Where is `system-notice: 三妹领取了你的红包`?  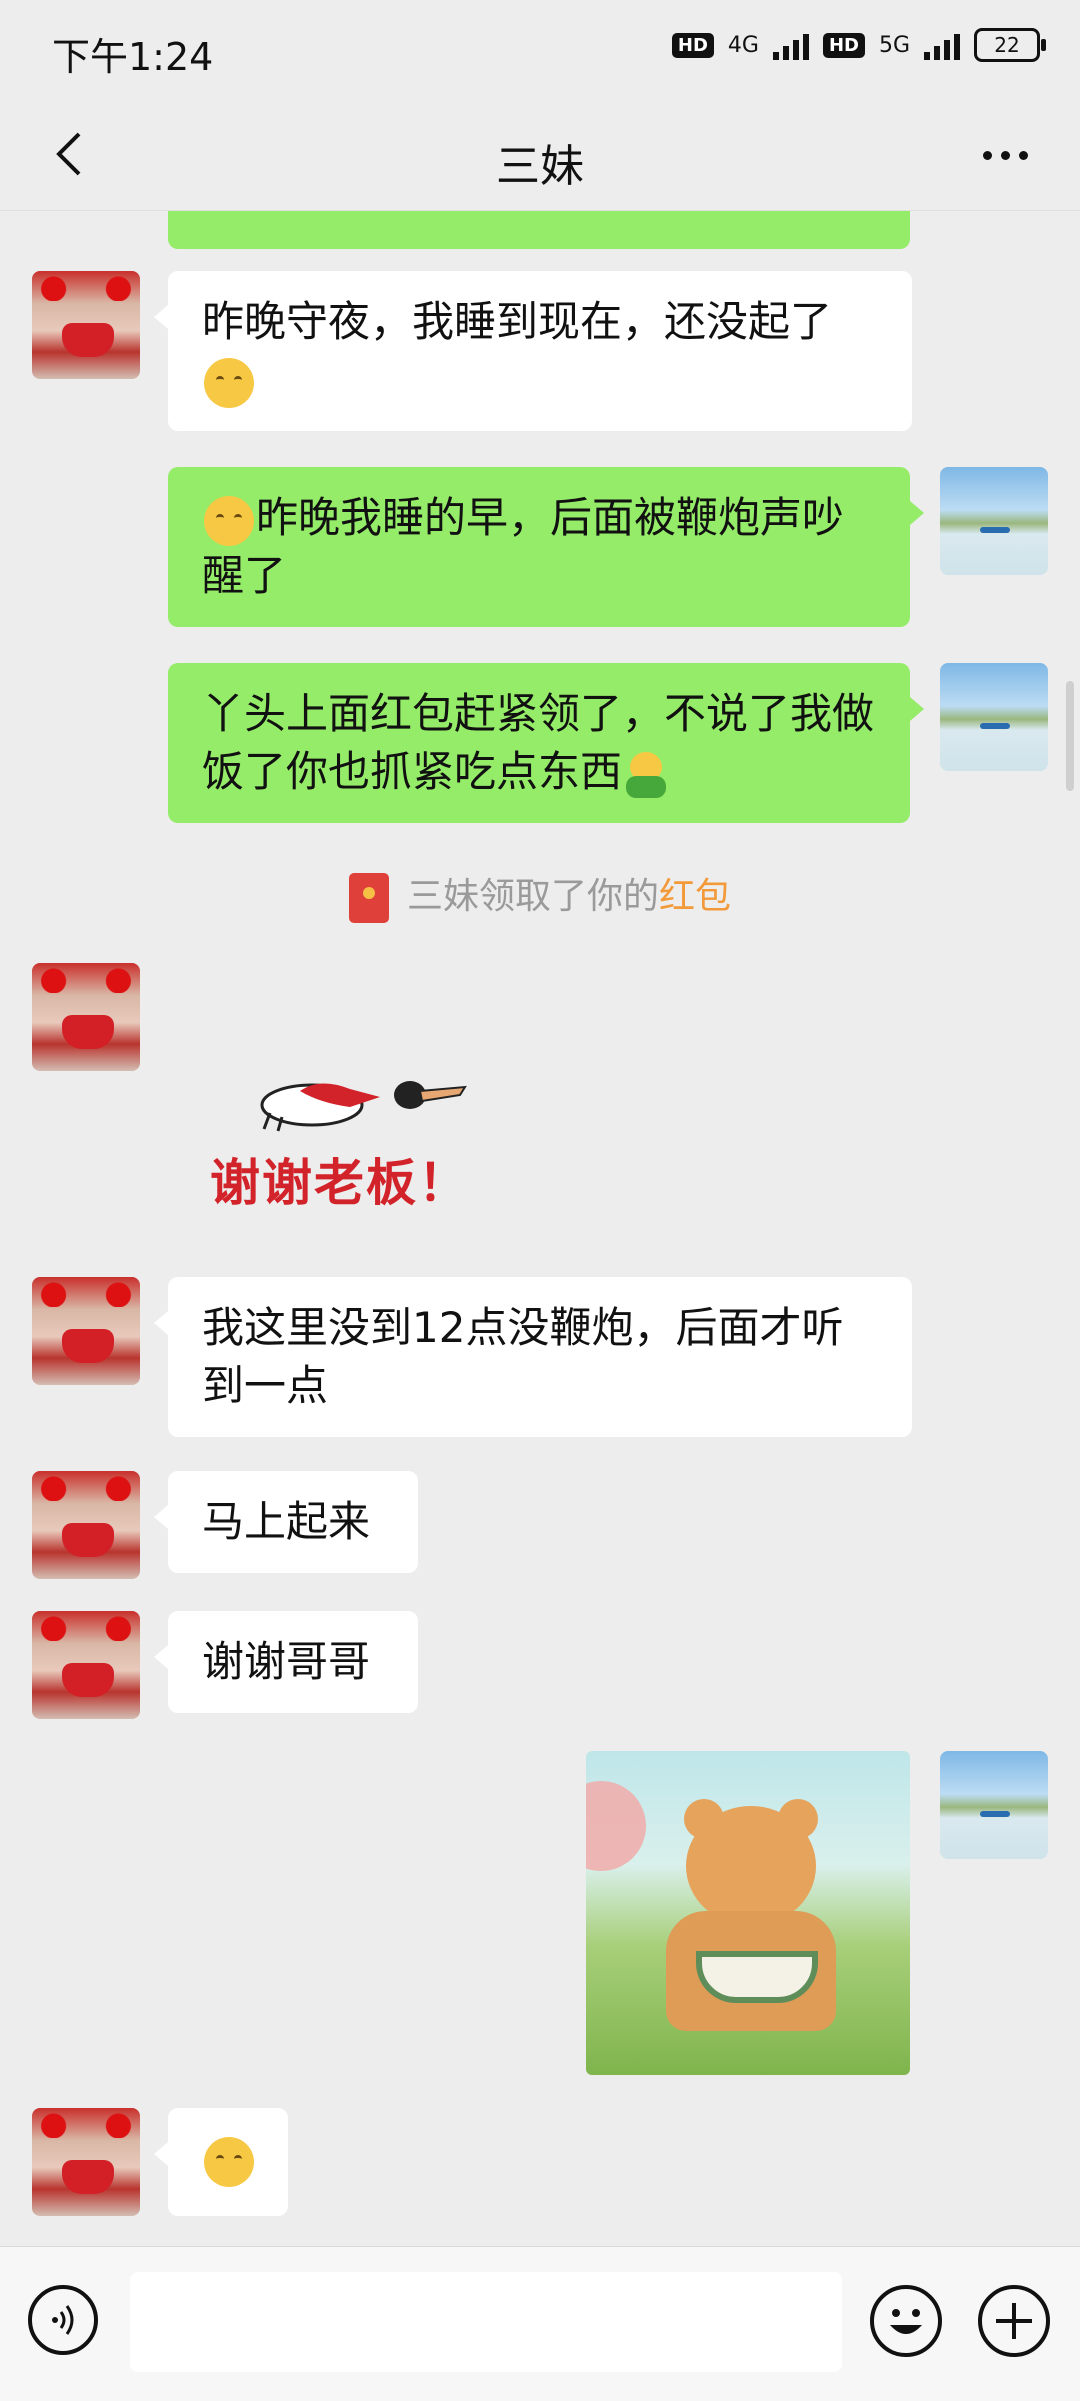
system-notice: 三妹领取了你的红包 is located at coordinates (540, 895).